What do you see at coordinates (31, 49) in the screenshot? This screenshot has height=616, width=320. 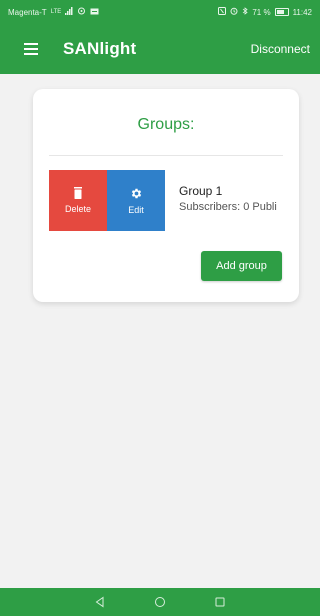 I see `hamburger-menu-icon` at bounding box center [31, 49].